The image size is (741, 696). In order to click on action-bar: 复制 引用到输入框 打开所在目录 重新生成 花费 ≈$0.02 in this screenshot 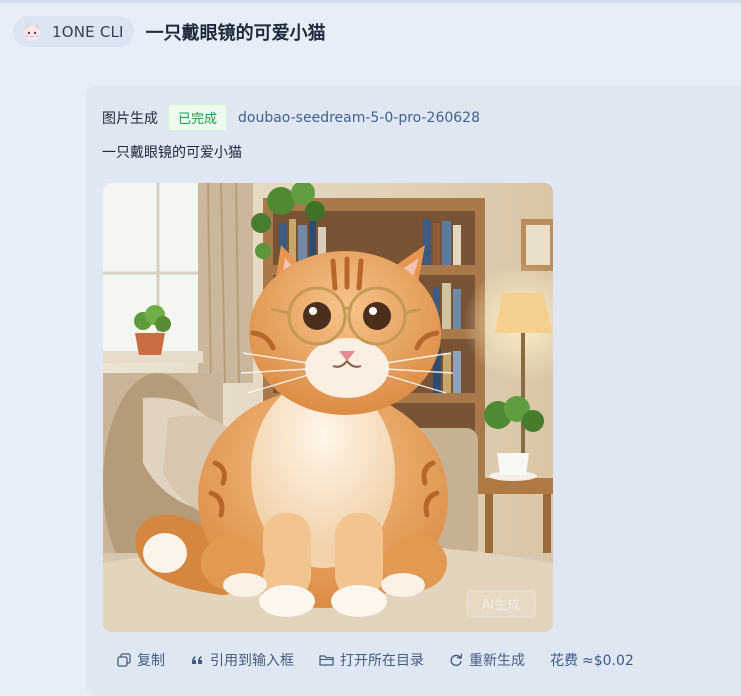, I will do `click(375, 660)`.